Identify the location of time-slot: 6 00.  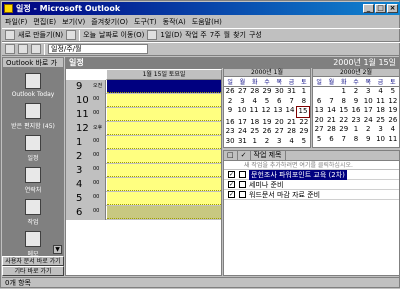
(143, 213).